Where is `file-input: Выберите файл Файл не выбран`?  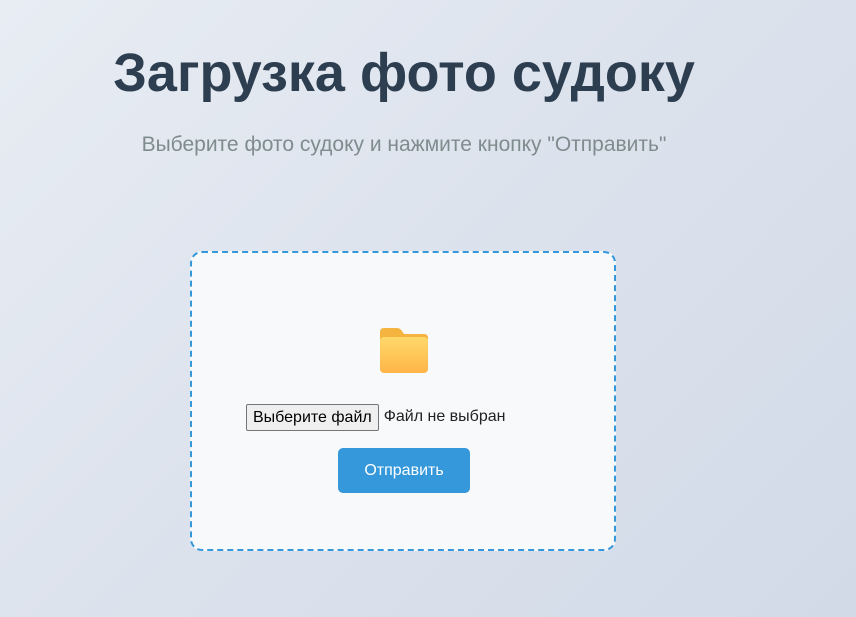
file-input: Выберите файл Файл не выбран is located at coordinates (375, 417).